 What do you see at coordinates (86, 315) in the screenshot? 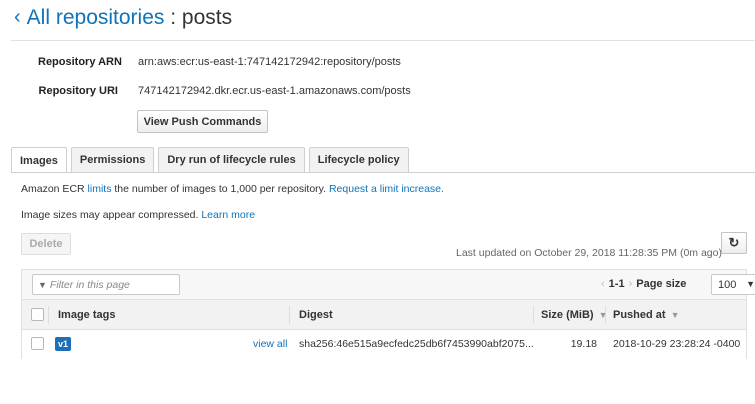
I see `column-image-tags: Image tags` at bounding box center [86, 315].